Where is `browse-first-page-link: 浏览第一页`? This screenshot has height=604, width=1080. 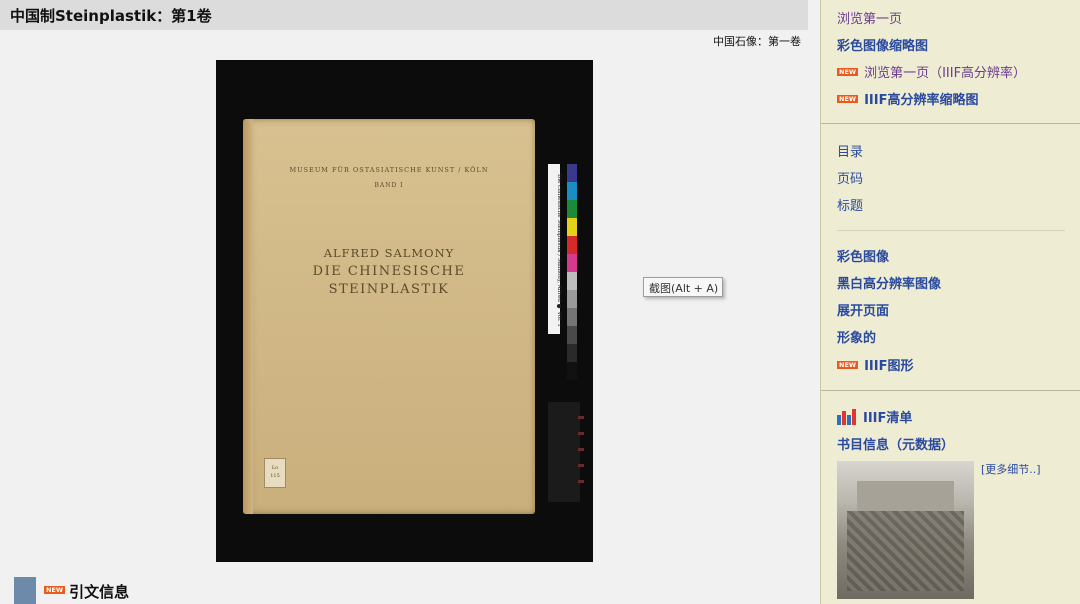 browse-first-page-link: 浏览第一页 is located at coordinates (869, 17).